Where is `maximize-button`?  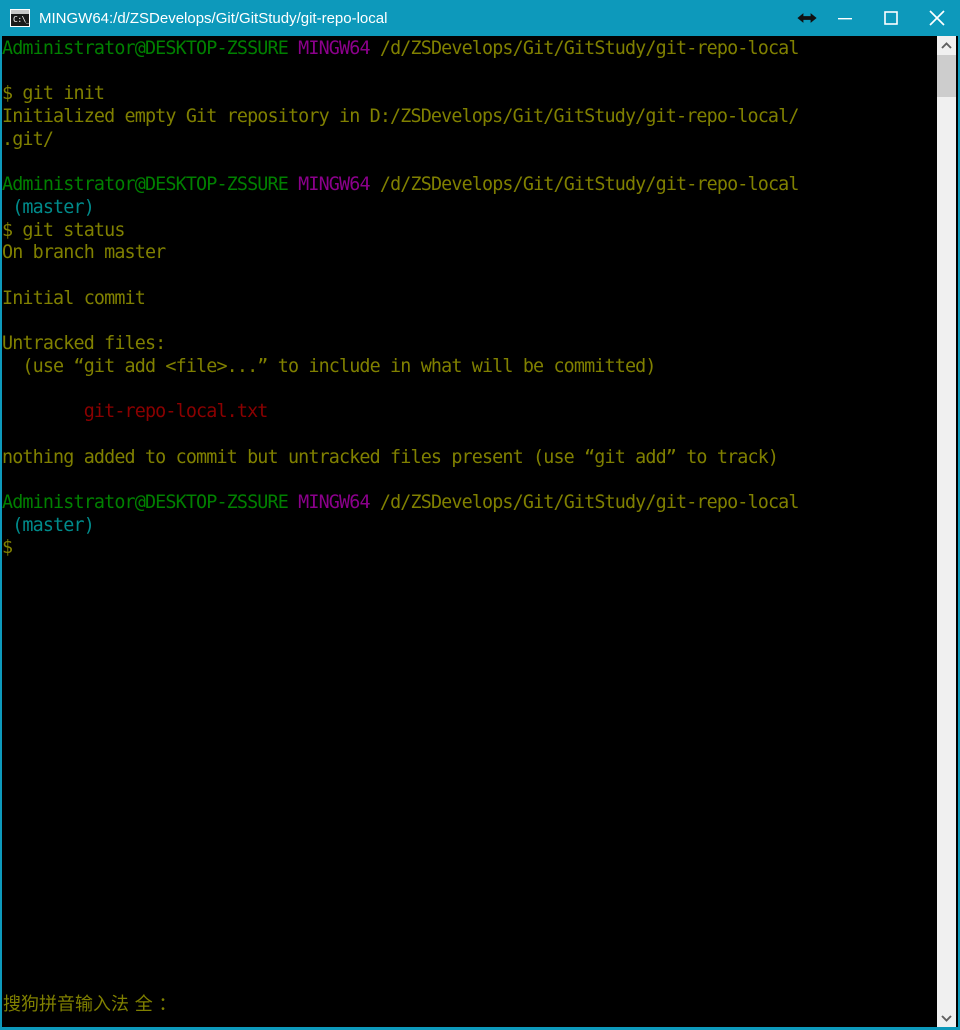
maximize-button is located at coordinates (891, 18).